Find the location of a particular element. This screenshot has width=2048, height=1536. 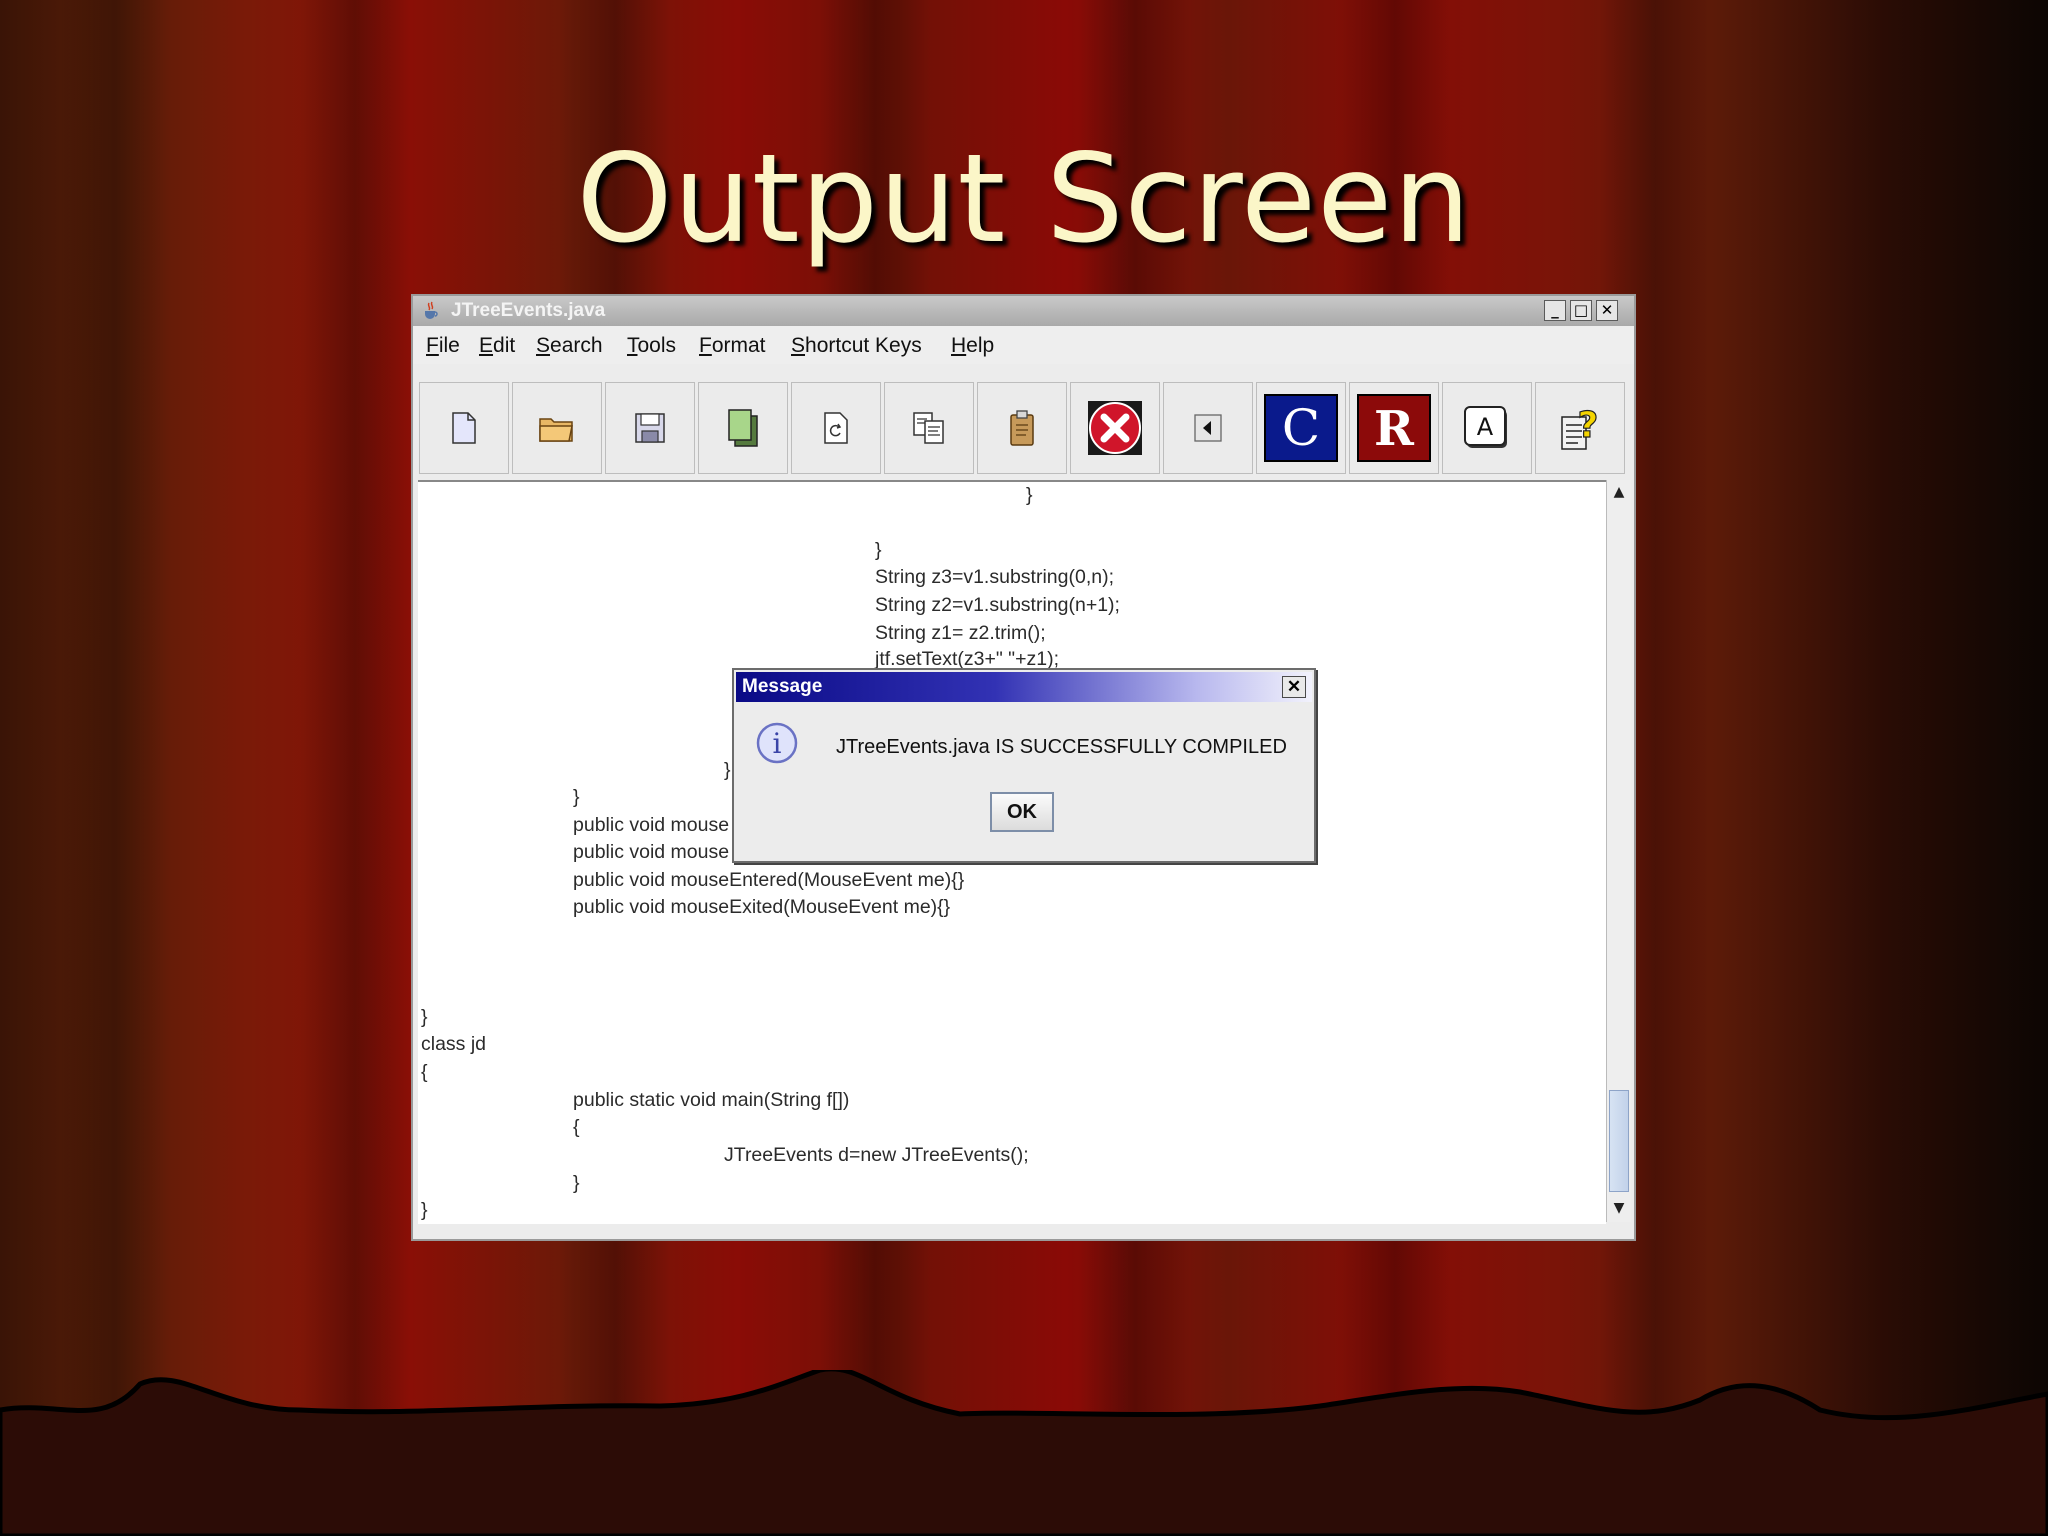

svg-text: R is located at coordinates (1394, 429).